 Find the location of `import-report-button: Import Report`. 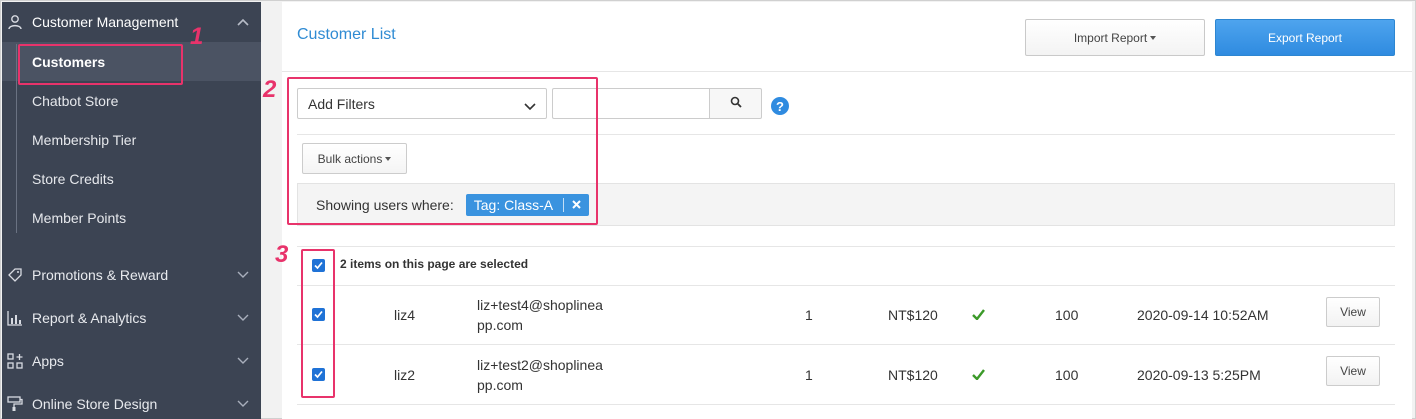

import-report-button: Import Report is located at coordinates (1115, 37).